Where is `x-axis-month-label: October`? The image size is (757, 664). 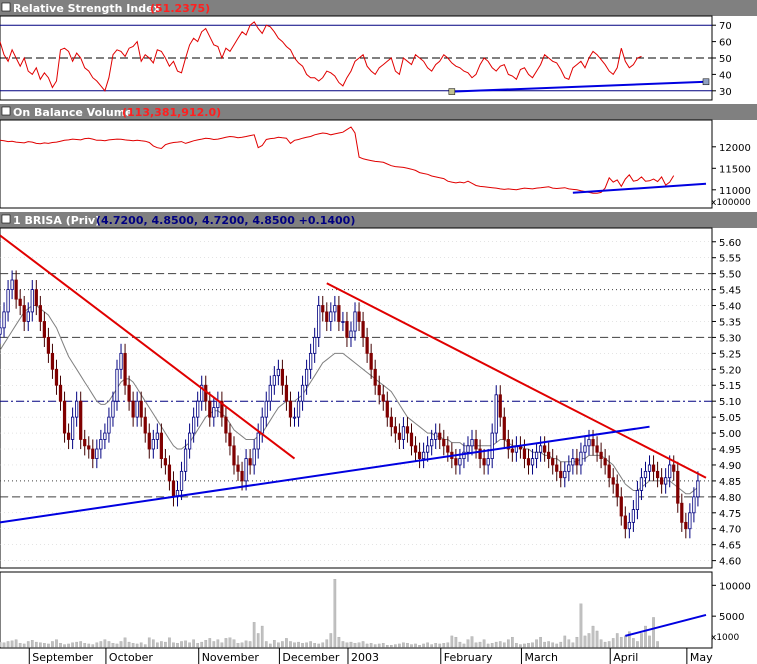 x-axis-month-label: October is located at coordinates (131, 657).